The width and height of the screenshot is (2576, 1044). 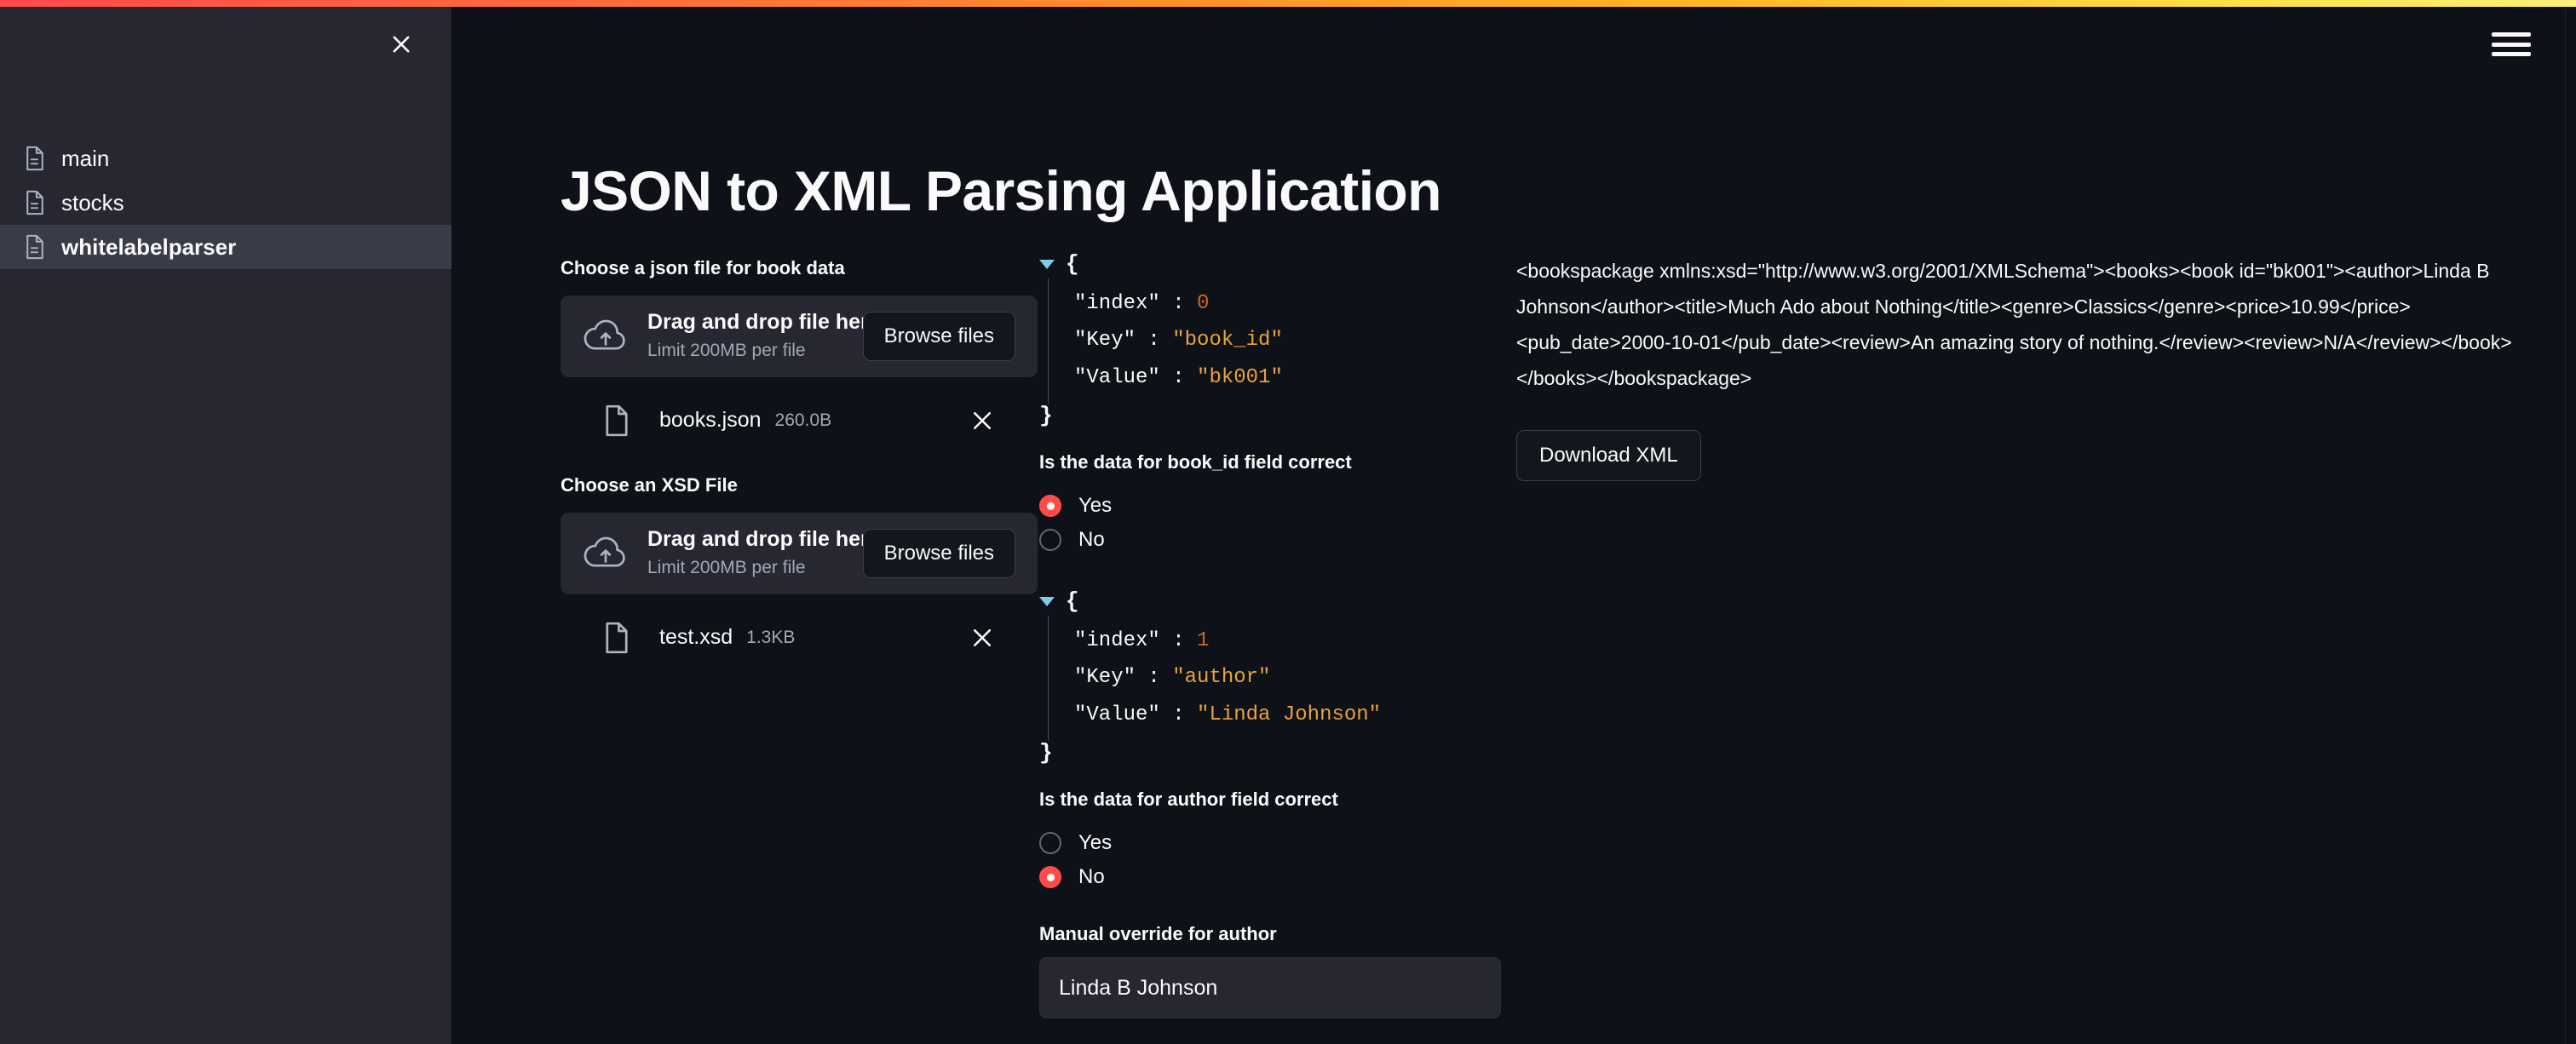 I want to click on sidebar-item-label: main, so click(x=86, y=158).